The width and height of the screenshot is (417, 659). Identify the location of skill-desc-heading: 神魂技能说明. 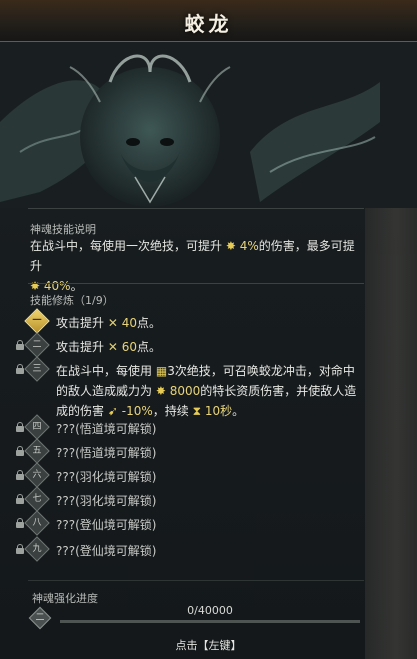
(63, 229).